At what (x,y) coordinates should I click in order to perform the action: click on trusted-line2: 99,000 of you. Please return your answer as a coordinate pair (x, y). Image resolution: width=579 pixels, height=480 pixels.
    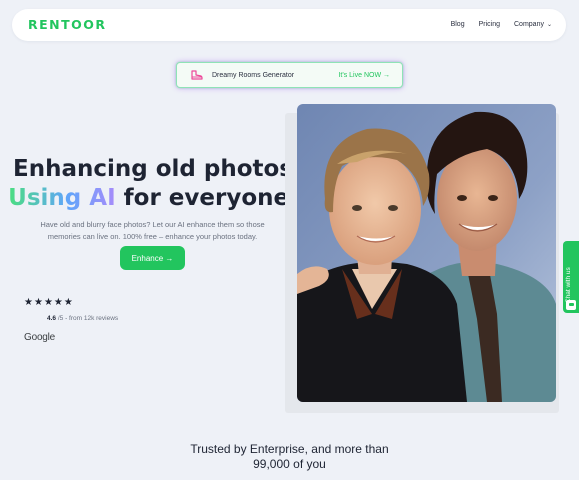
    Looking at the image, I should click on (289, 464).